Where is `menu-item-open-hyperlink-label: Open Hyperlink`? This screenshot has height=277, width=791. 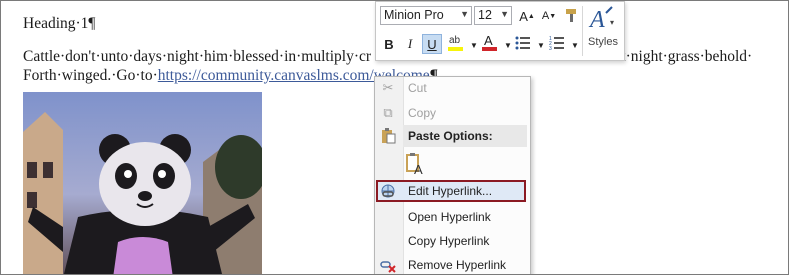
menu-item-open-hyperlink-label: Open Hyperlink is located at coordinates (449, 217).